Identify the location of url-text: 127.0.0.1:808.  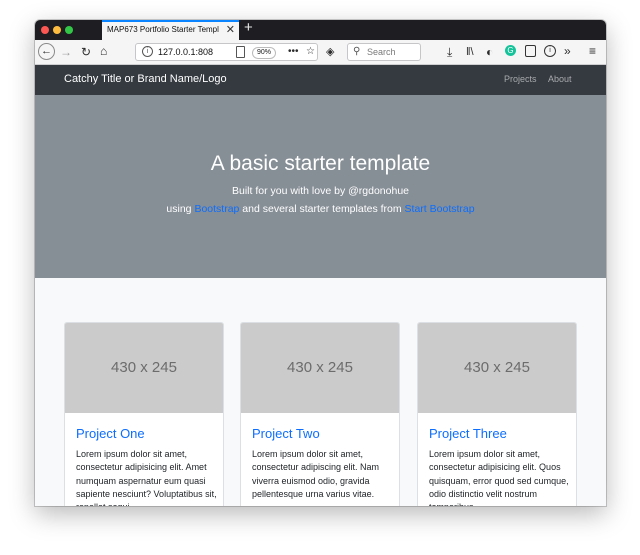
(186, 52).